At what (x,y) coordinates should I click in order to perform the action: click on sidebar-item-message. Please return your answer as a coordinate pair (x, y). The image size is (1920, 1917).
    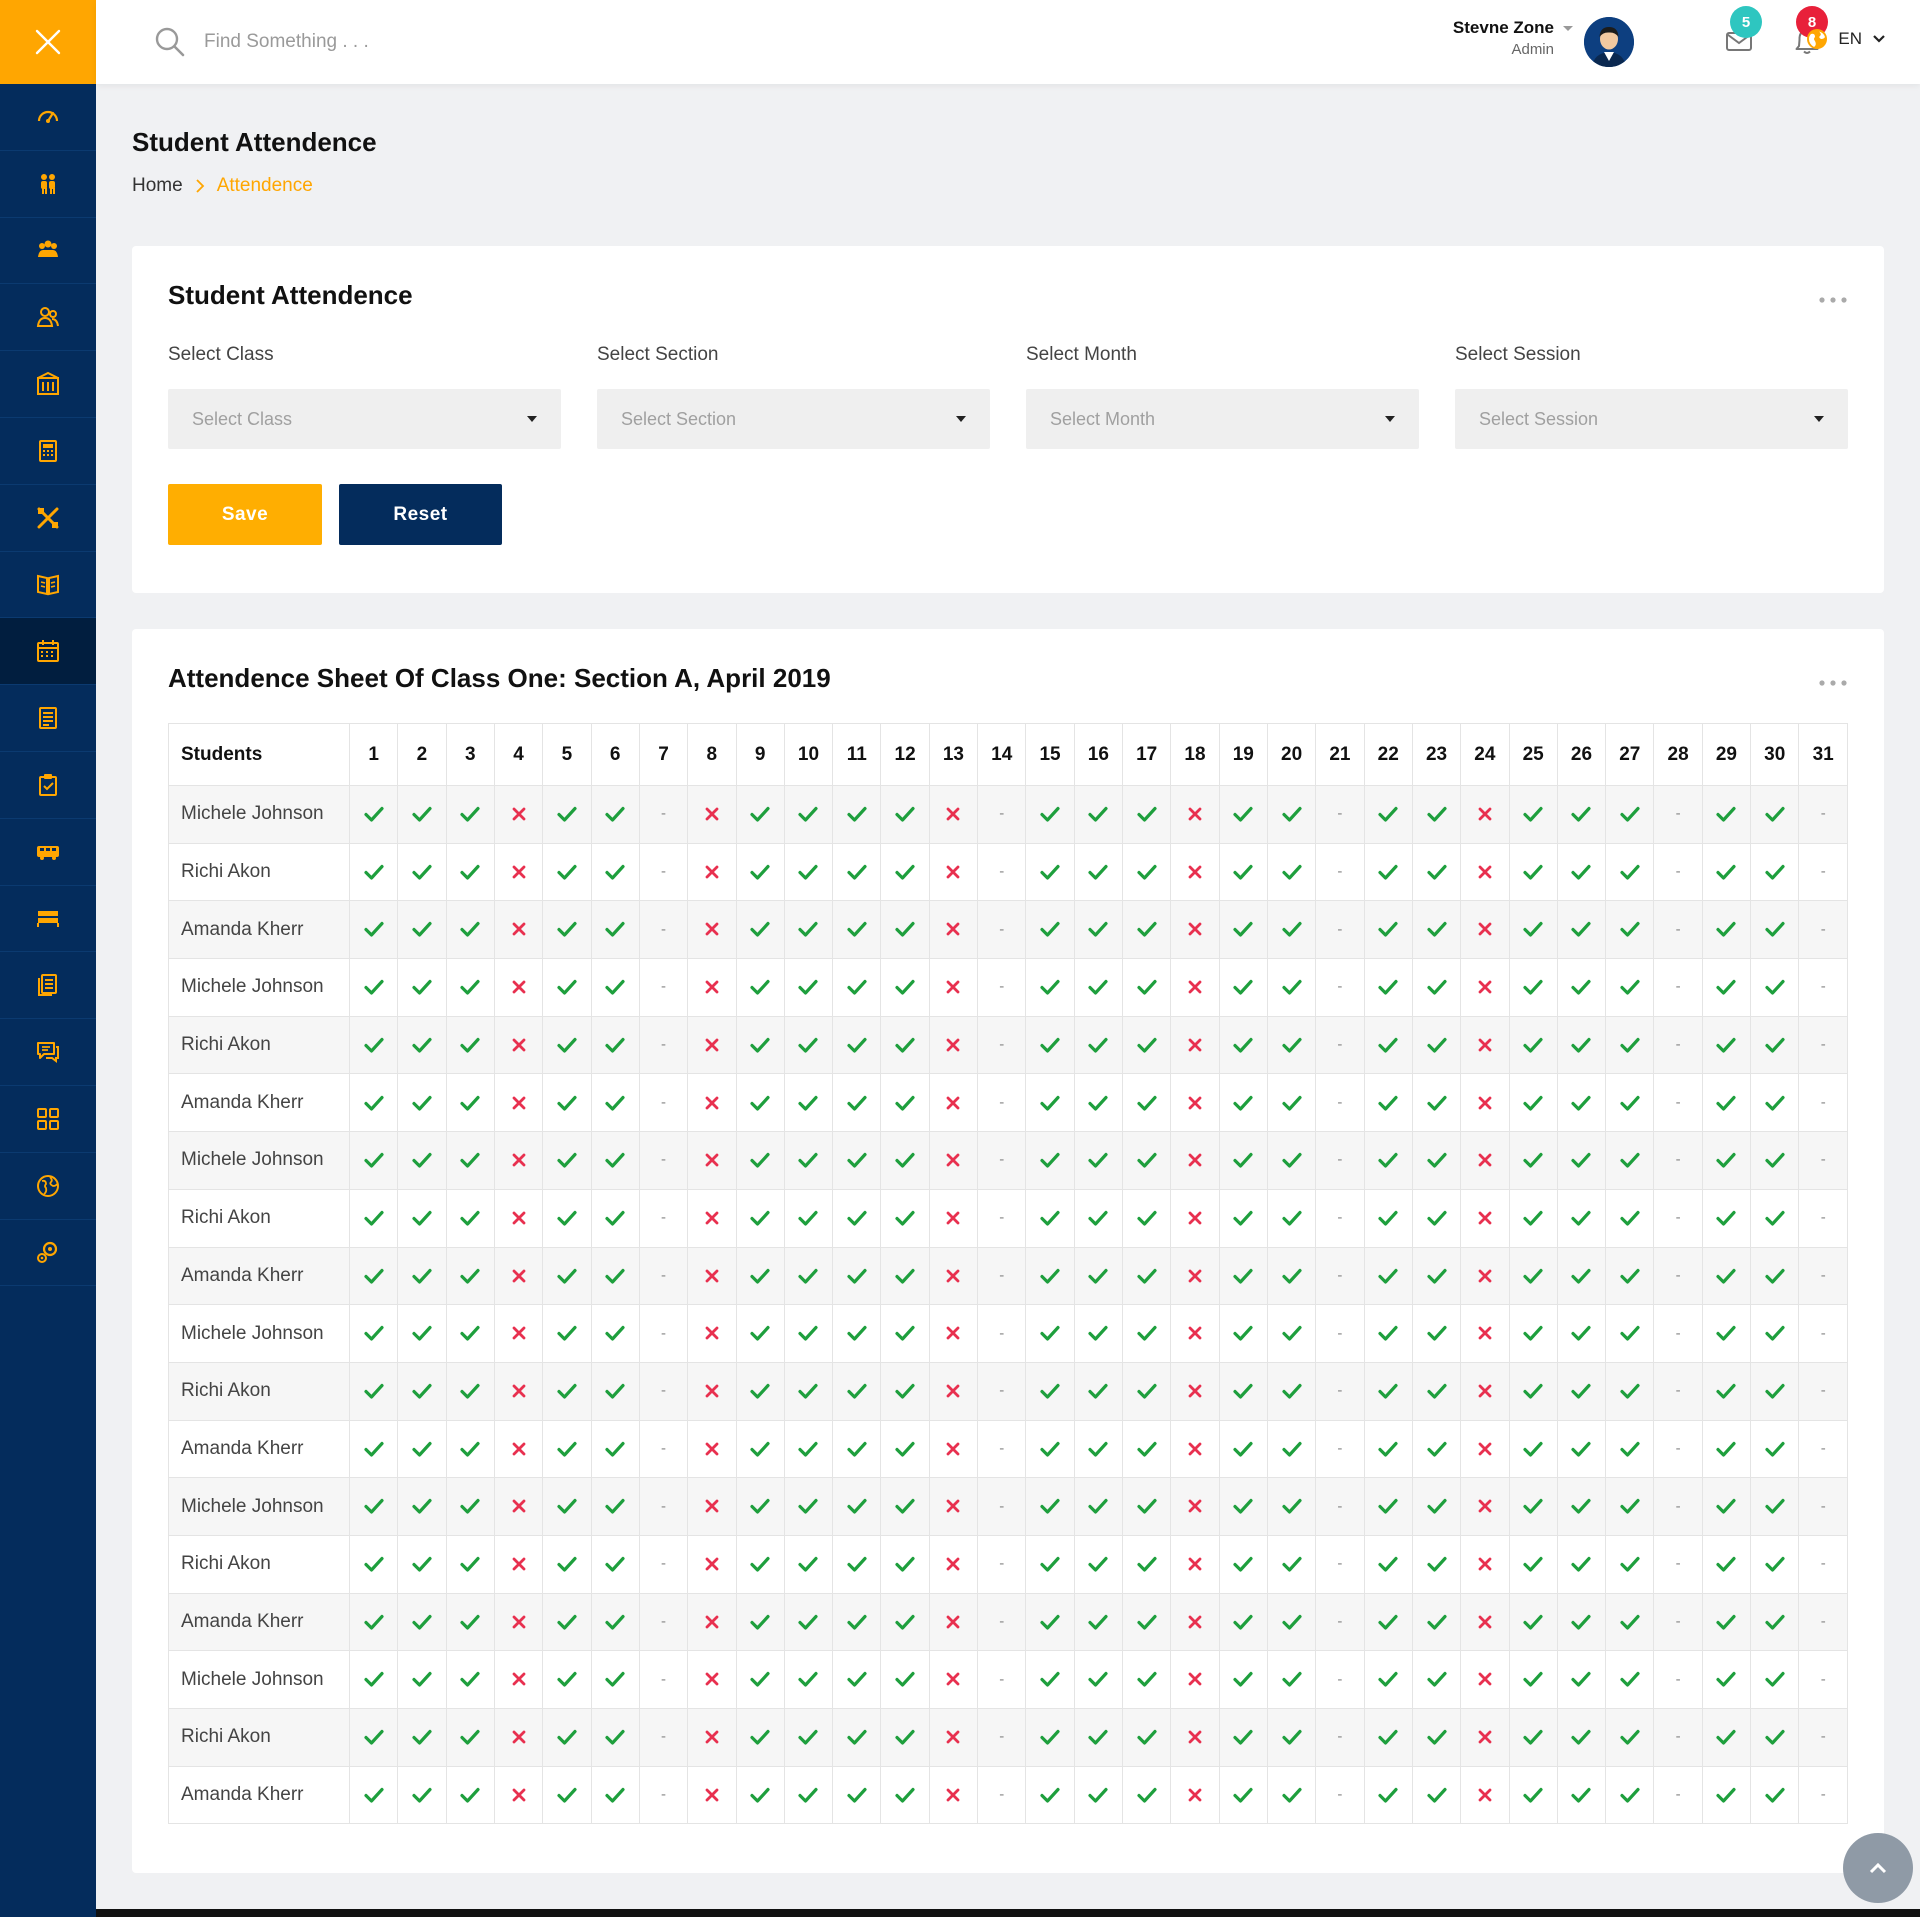
    Looking at the image, I should click on (48, 1052).